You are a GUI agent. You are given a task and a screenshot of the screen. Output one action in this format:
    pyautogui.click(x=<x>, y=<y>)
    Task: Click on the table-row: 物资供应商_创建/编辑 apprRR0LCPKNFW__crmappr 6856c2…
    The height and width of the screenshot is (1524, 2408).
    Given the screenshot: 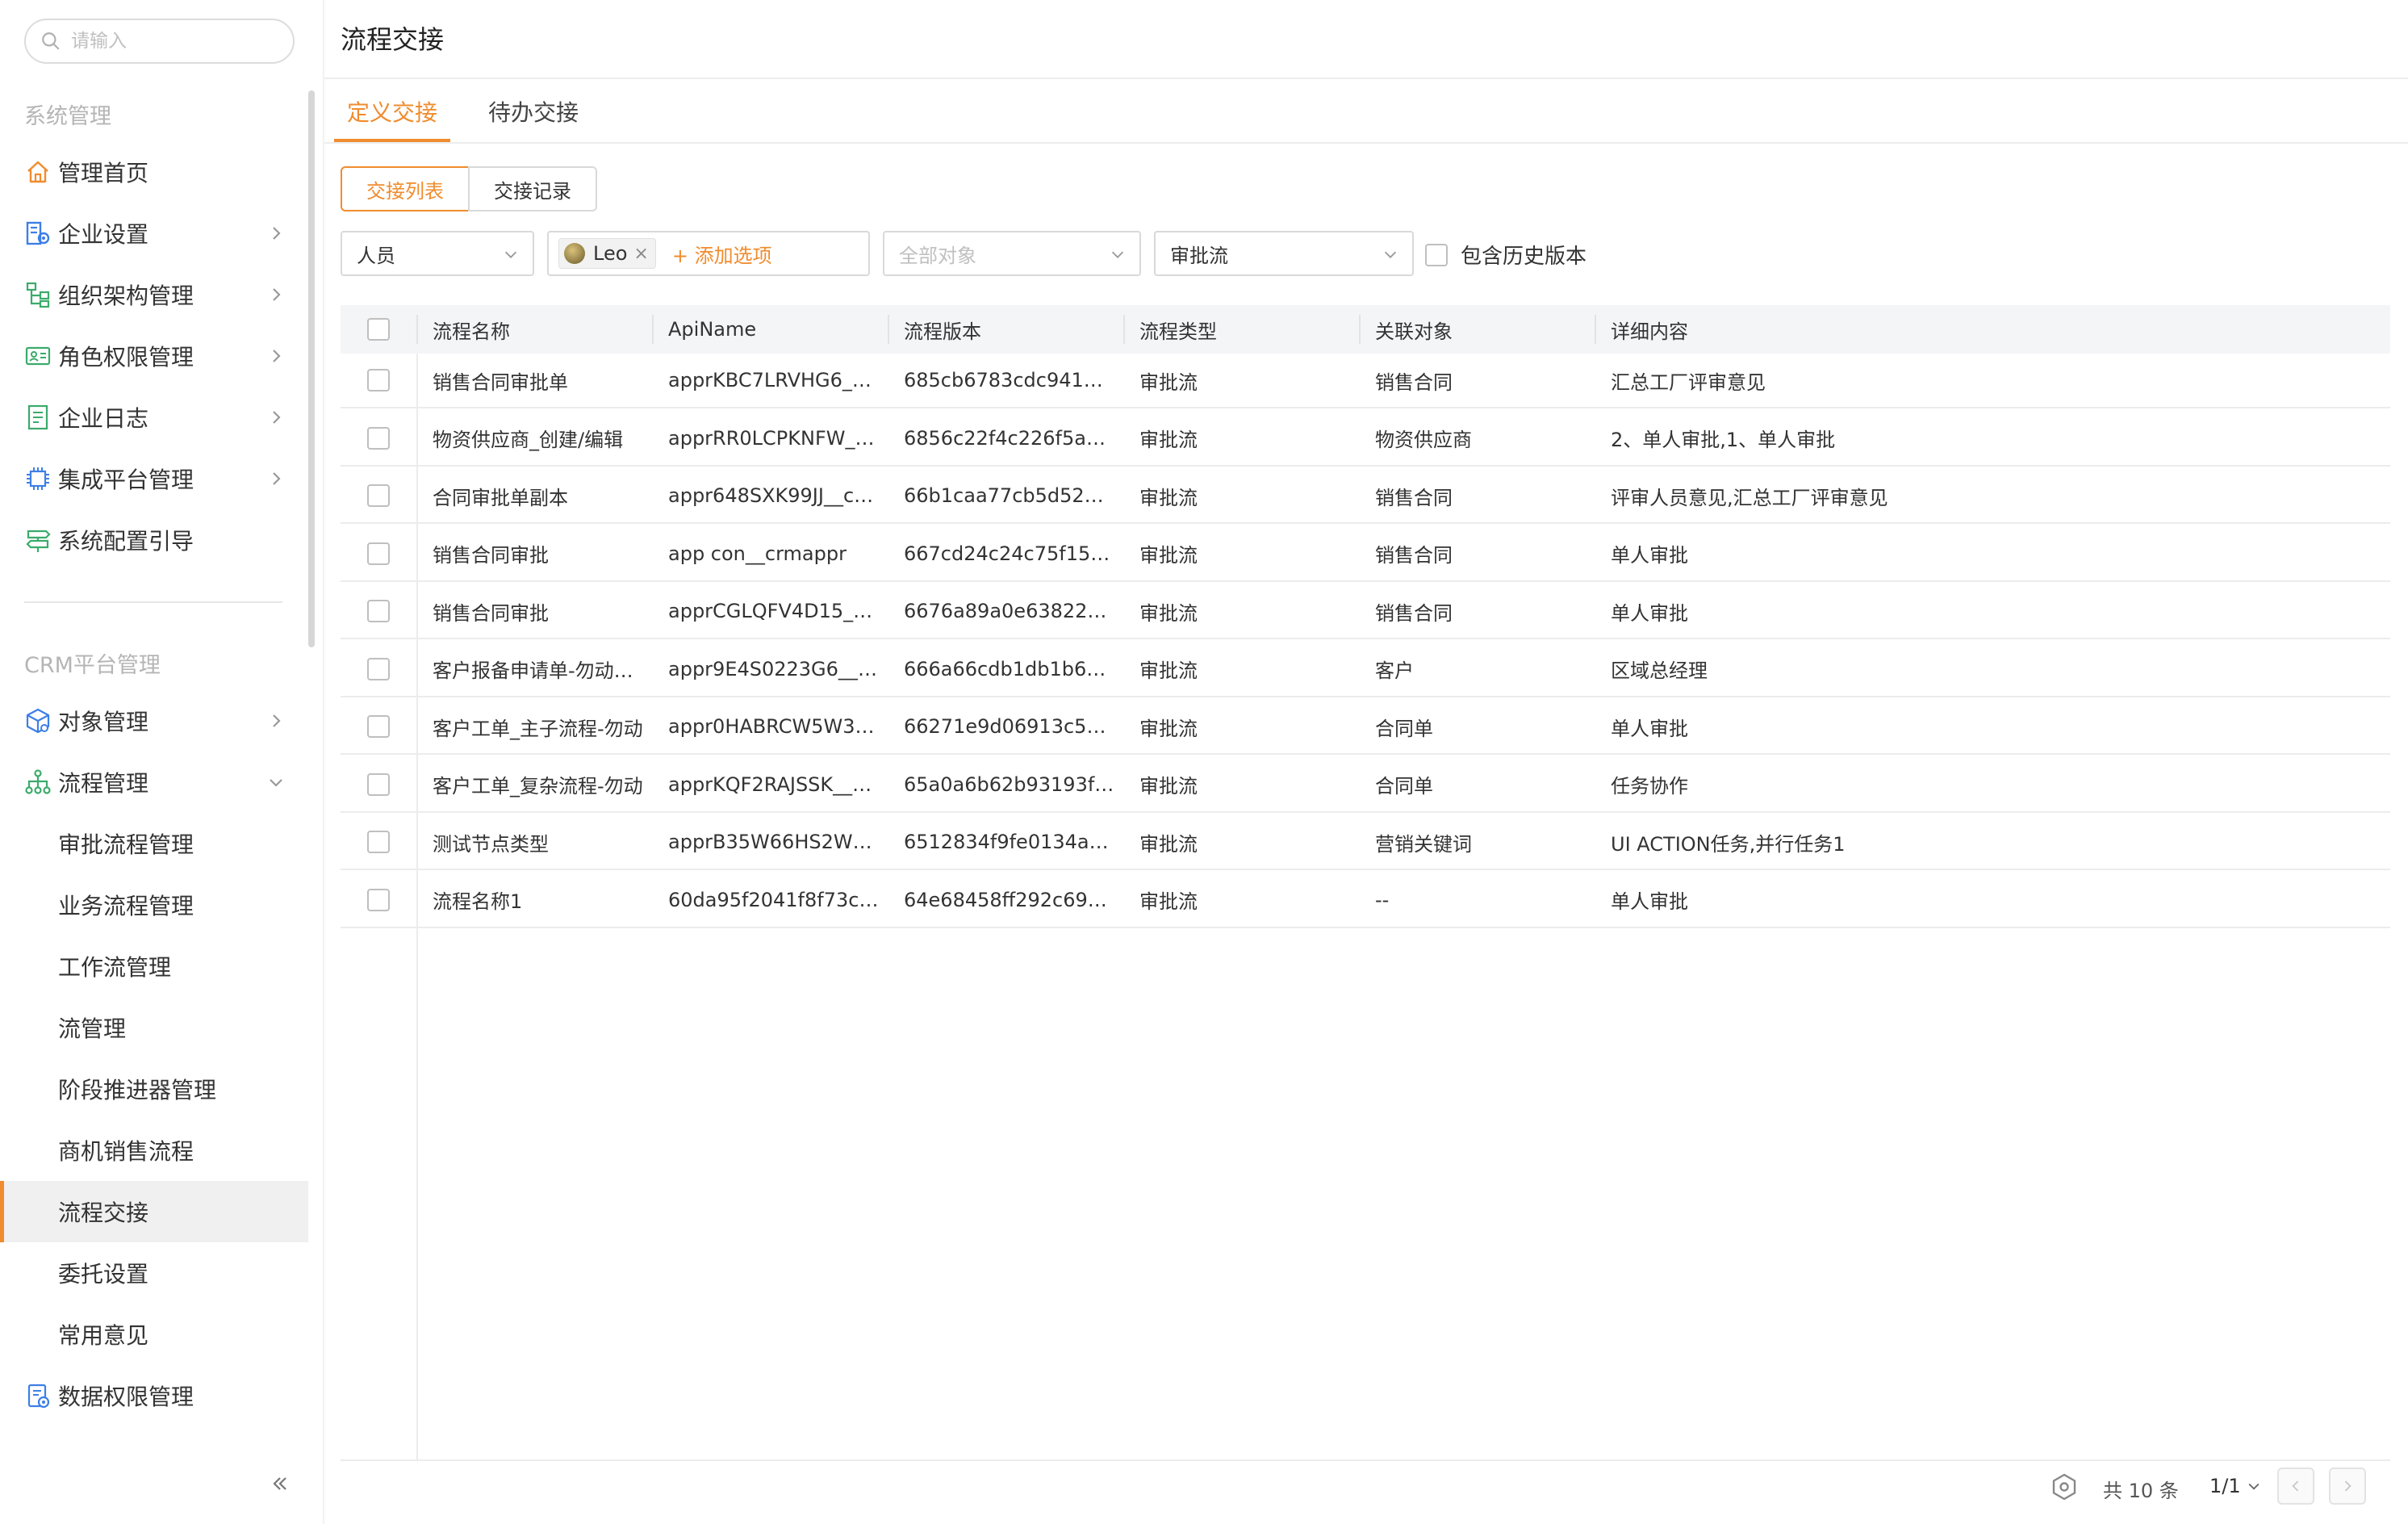 What is the action you would take?
    pyautogui.click(x=1365, y=439)
    